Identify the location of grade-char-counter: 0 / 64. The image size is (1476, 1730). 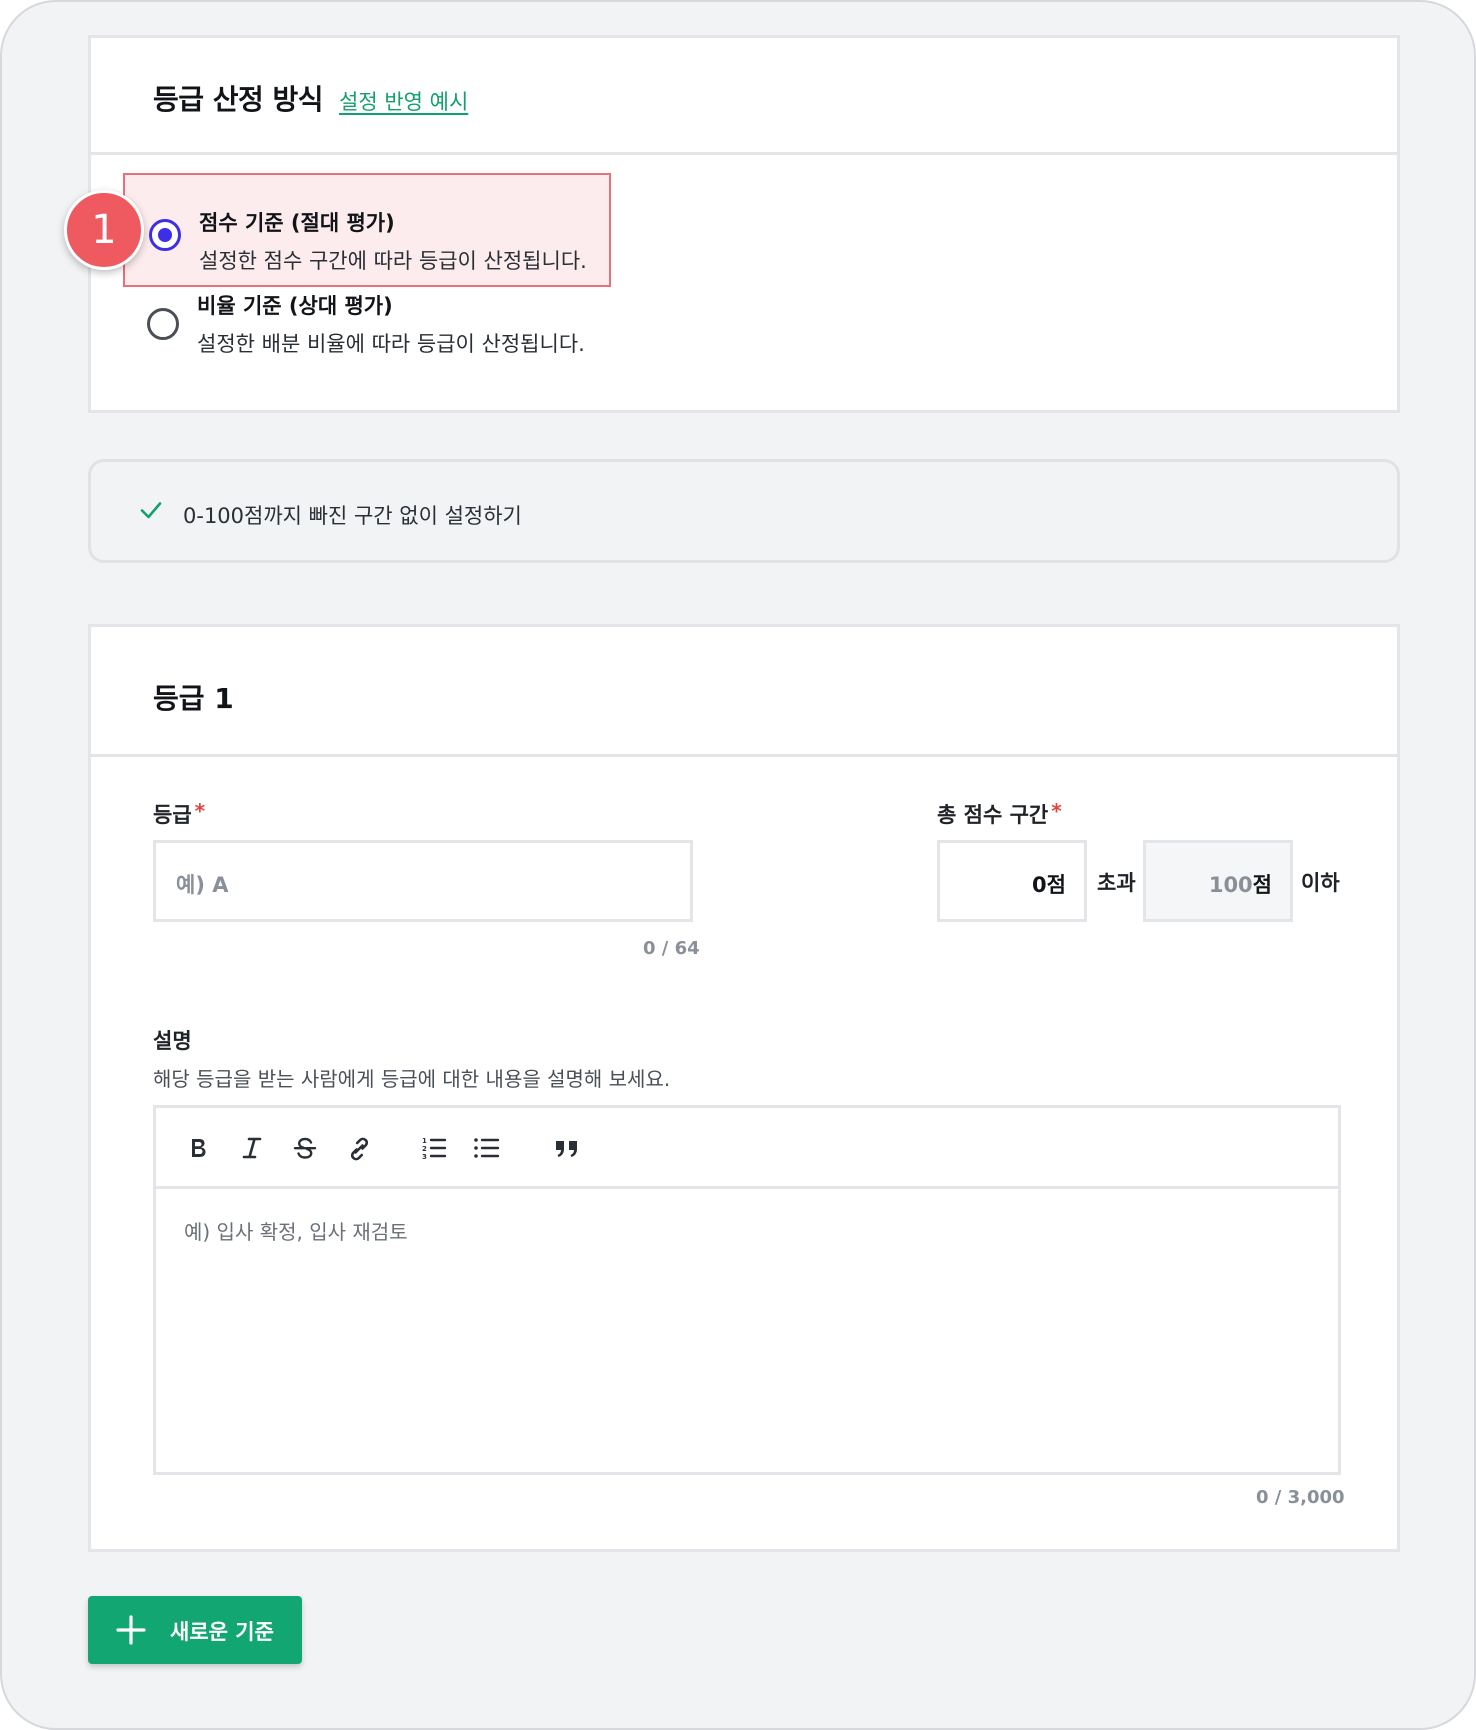
(671, 948).